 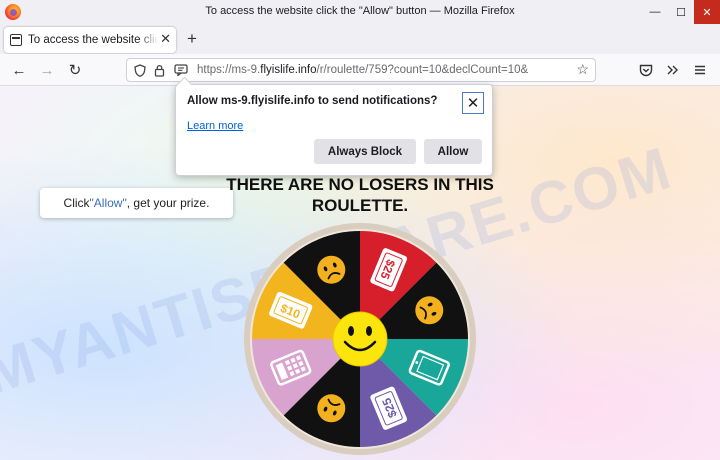 What do you see at coordinates (75, 70) in the screenshot?
I see `reload-button: ↻` at bounding box center [75, 70].